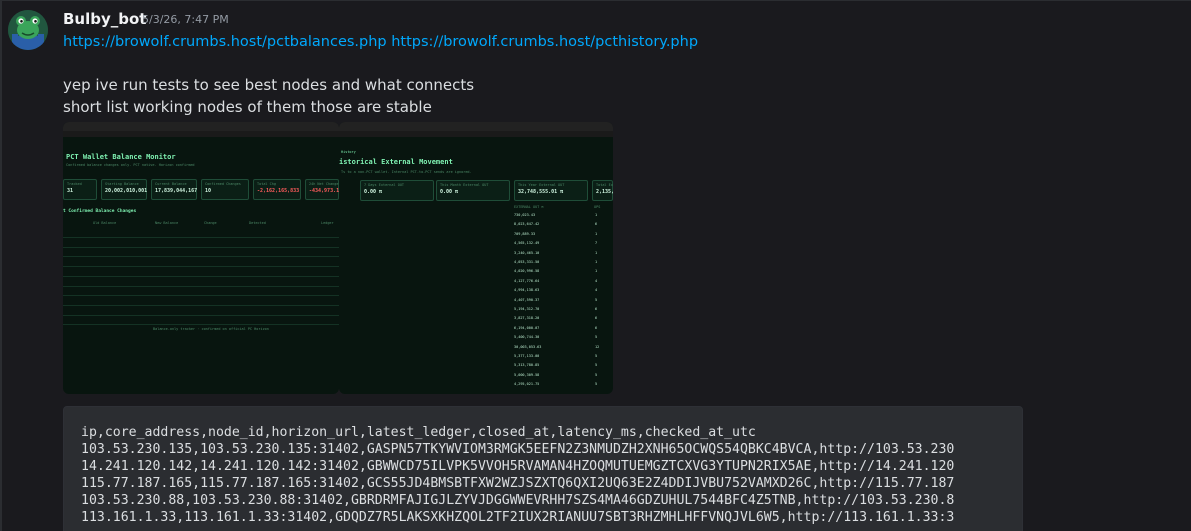 The width and height of the screenshot is (1191, 531). What do you see at coordinates (529, 207) in the screenshot?
I see `table-column-header: EXTERNAL OUT π` at bounding box center [529, 207].